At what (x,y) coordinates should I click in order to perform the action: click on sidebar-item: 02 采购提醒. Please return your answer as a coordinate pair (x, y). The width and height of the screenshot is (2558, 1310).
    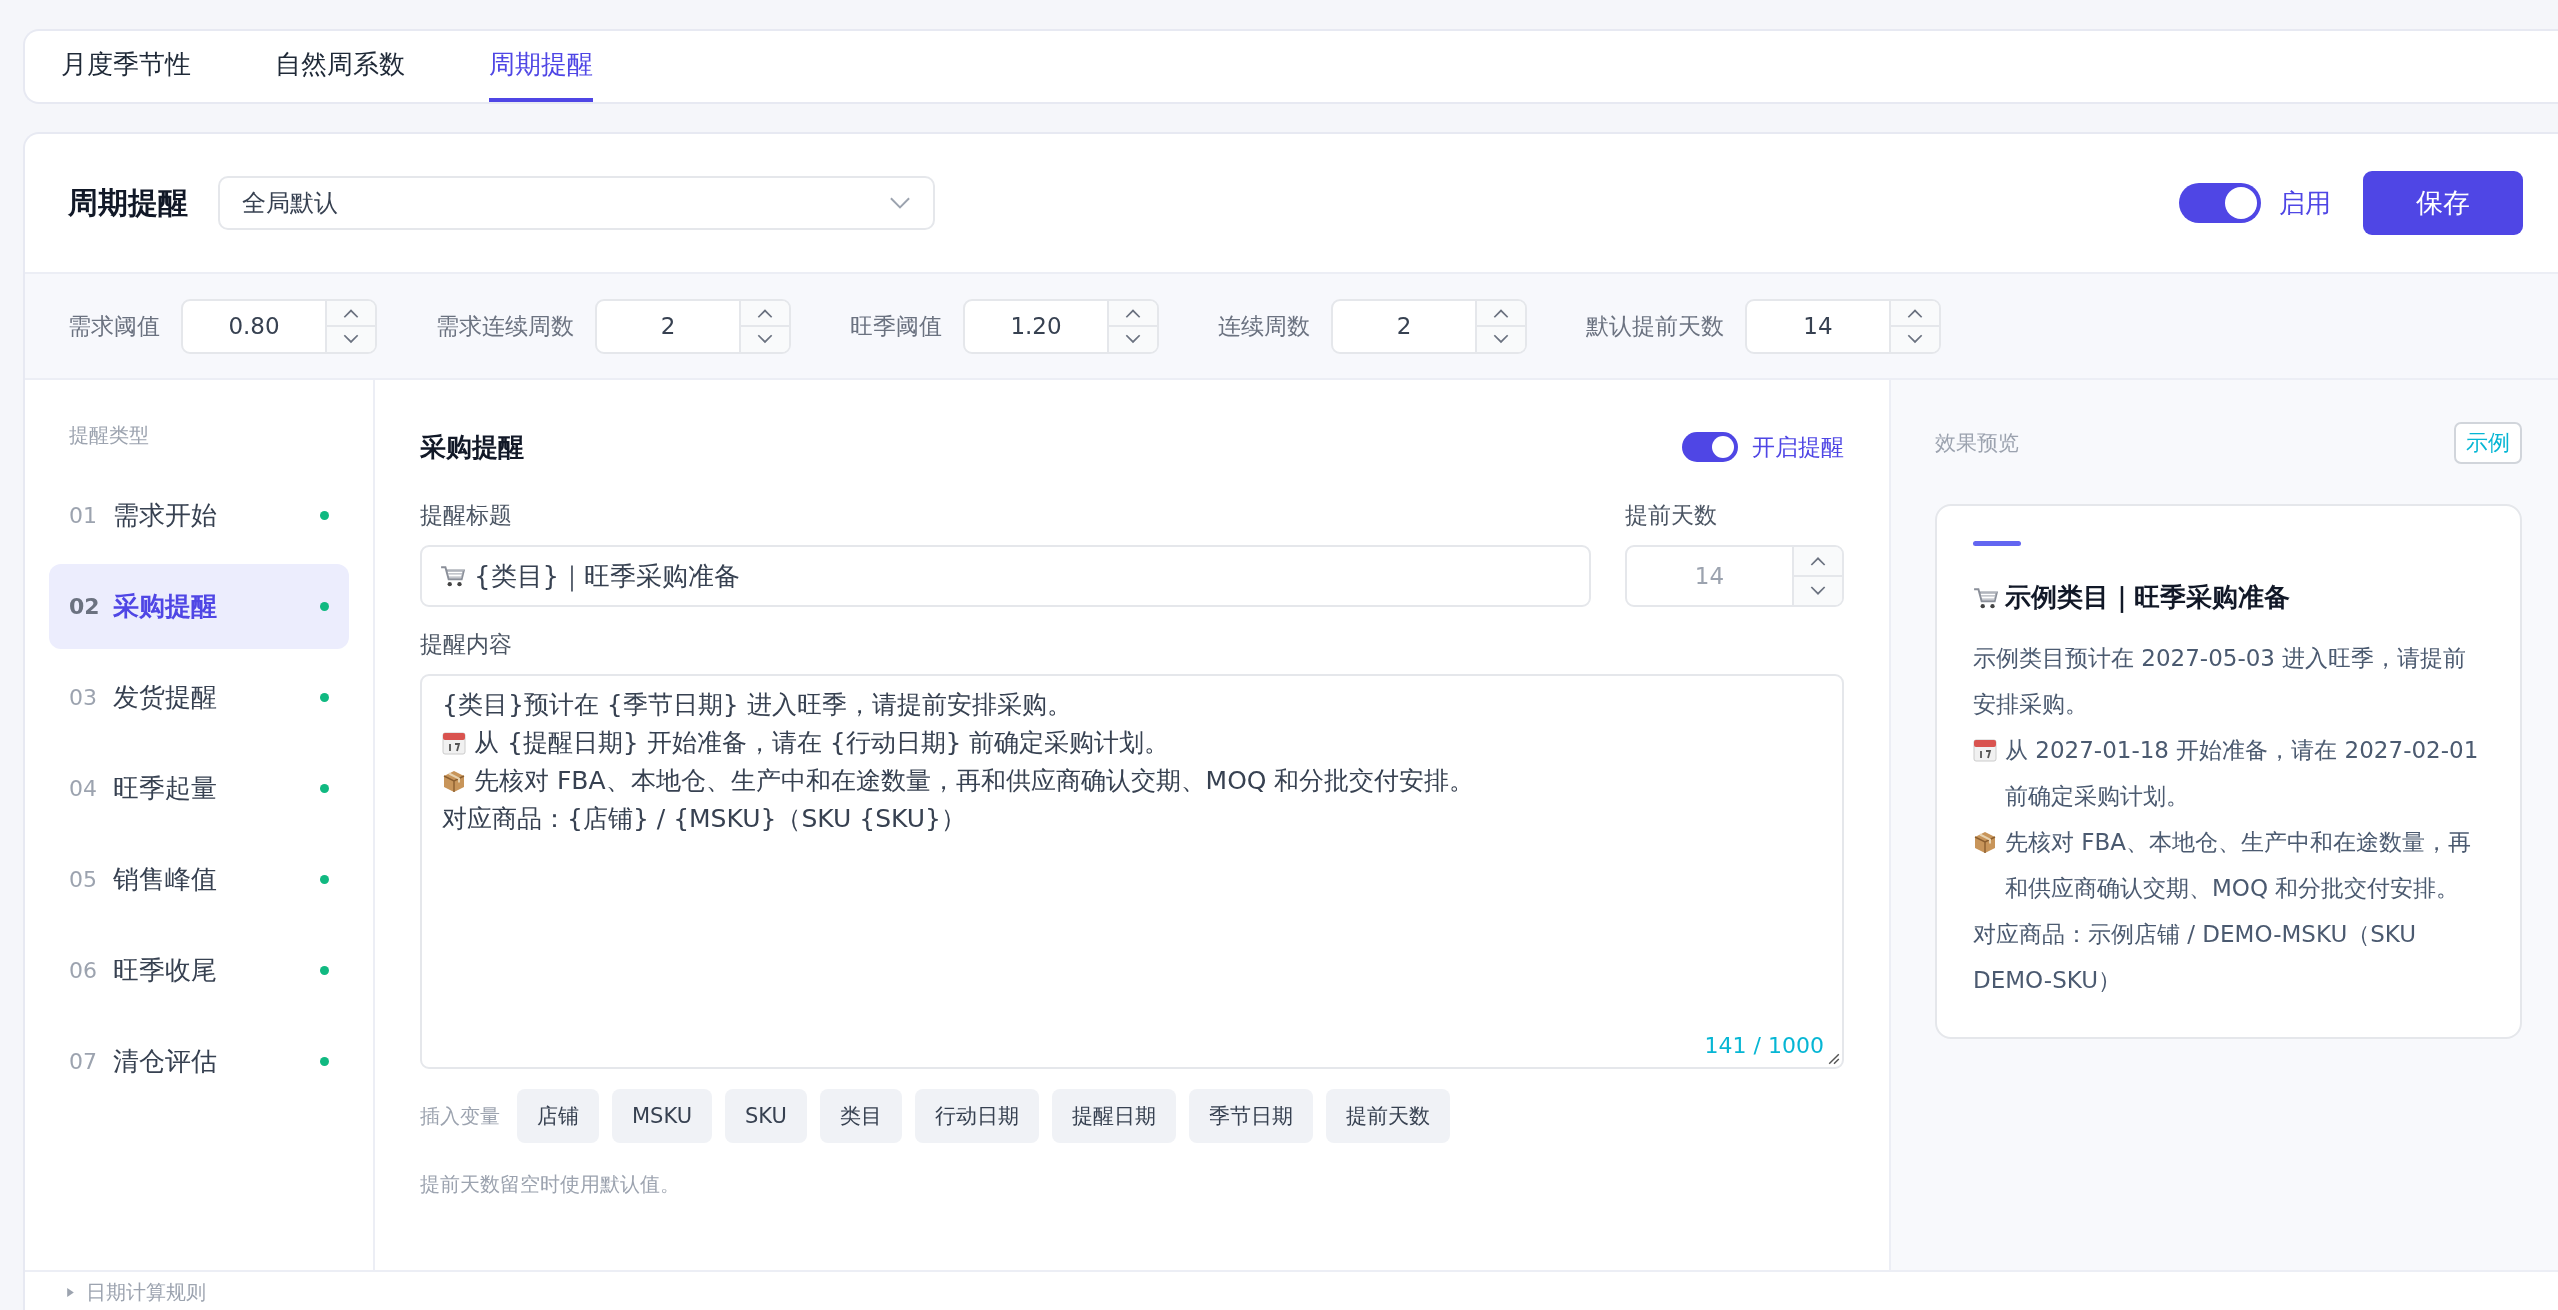
    Looking at the image, I should click on (199, 606).